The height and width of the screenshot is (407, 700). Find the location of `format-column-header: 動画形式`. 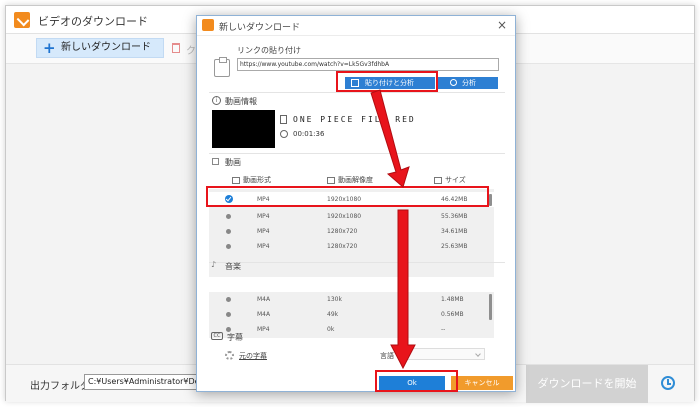

format-column-header: 動画形式 is located at coordinates (251, 180).